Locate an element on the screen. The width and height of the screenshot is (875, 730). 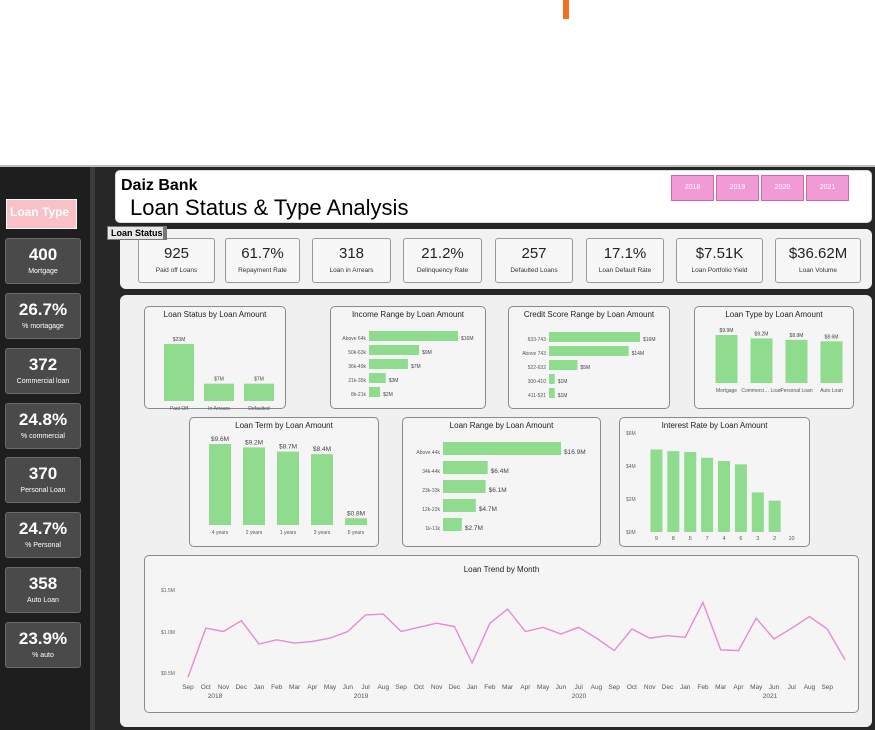
sidebar-kpi-value: 372 is located at coordinates (43, 364).